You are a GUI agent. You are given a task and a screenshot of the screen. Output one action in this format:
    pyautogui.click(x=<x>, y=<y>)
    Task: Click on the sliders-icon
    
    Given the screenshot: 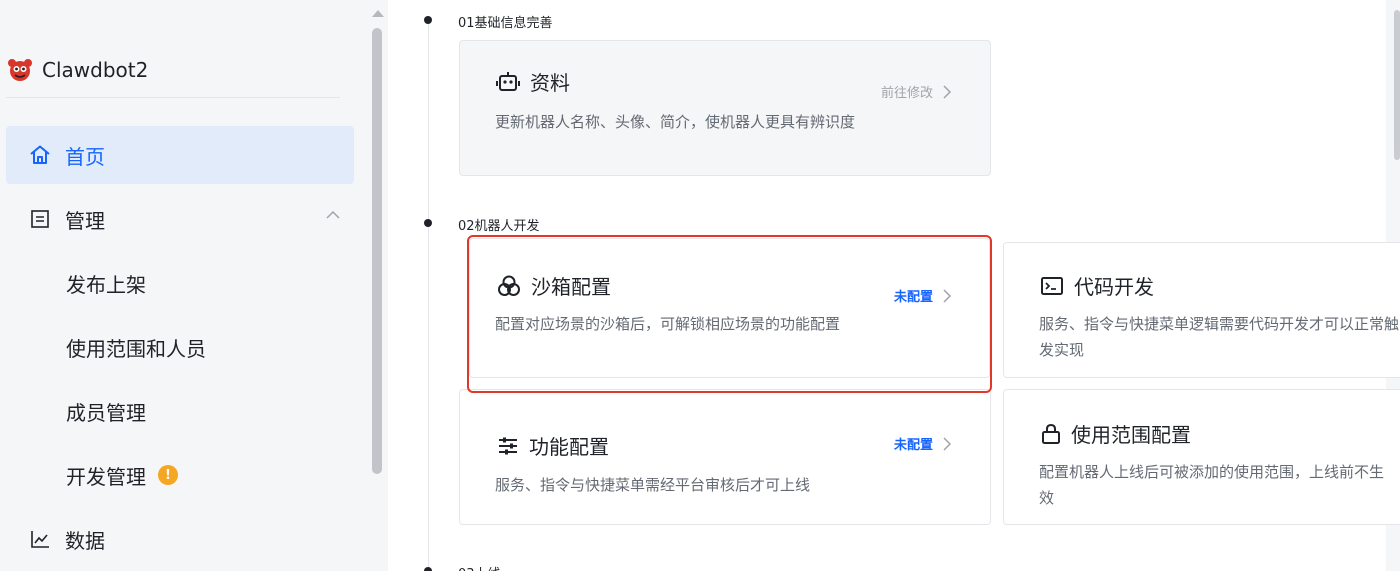 What is the action you would take?
    pyautogui.click(x=508, y=445)
    